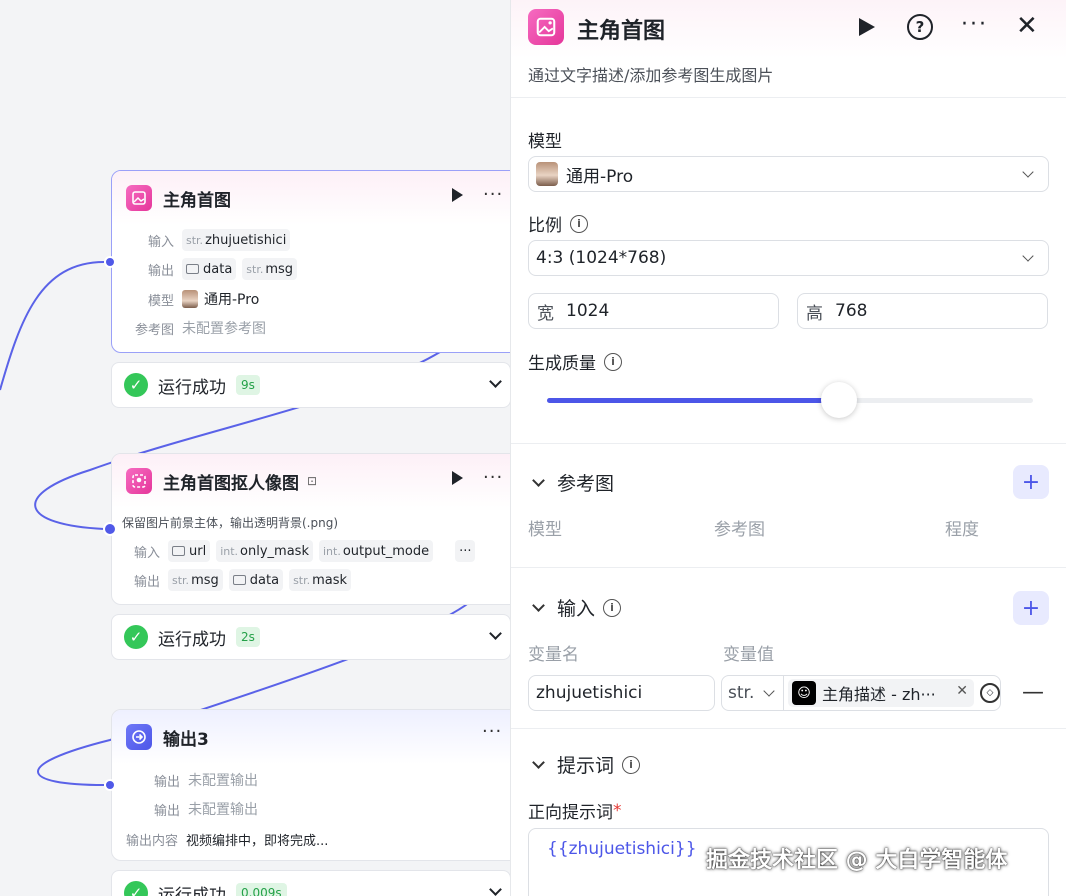 The height and width of the screenshot is (896, 1066). I want to click on ref-section-title: 参考图, so click(586, 484).